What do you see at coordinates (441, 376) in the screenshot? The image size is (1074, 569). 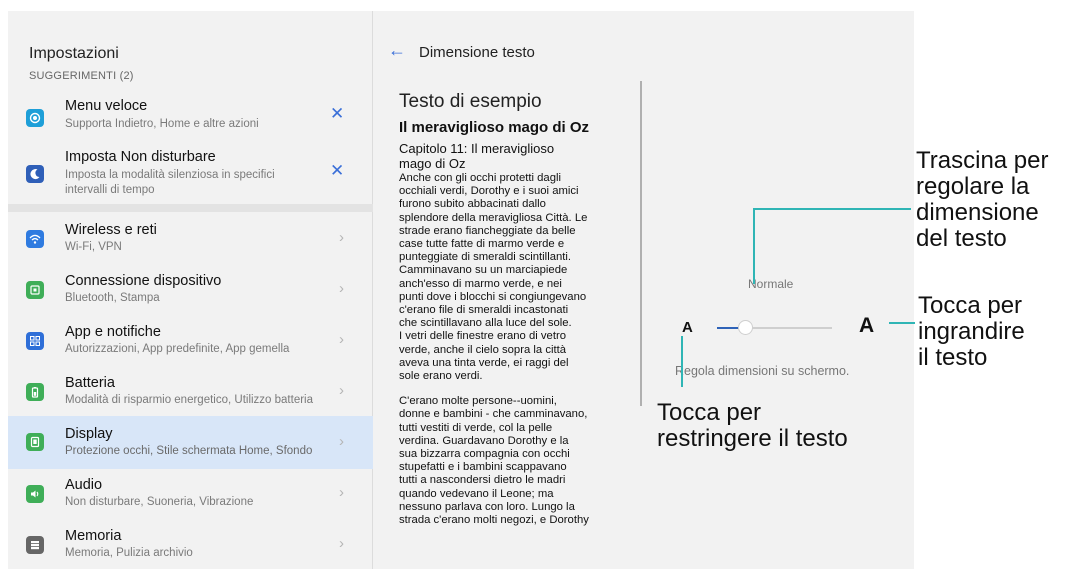 I see `preview-line: sole erano verdi.` at bounding box center [441, 376].